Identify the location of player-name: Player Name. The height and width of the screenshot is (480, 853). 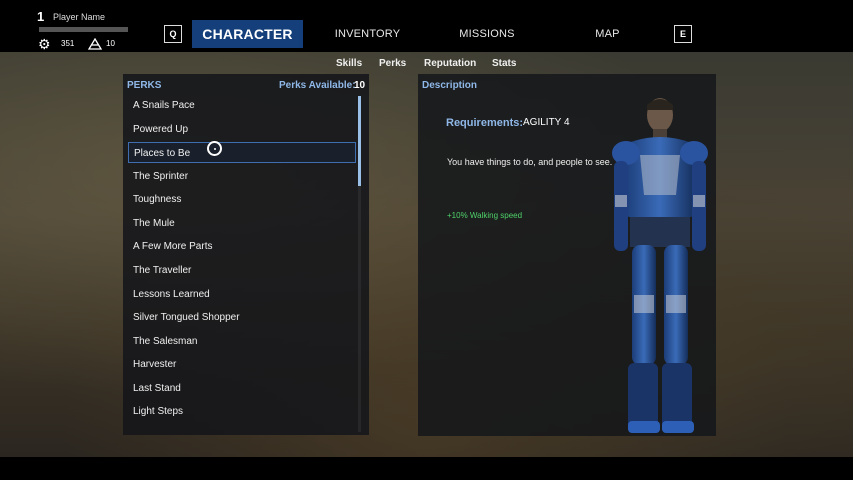
(79, 17).